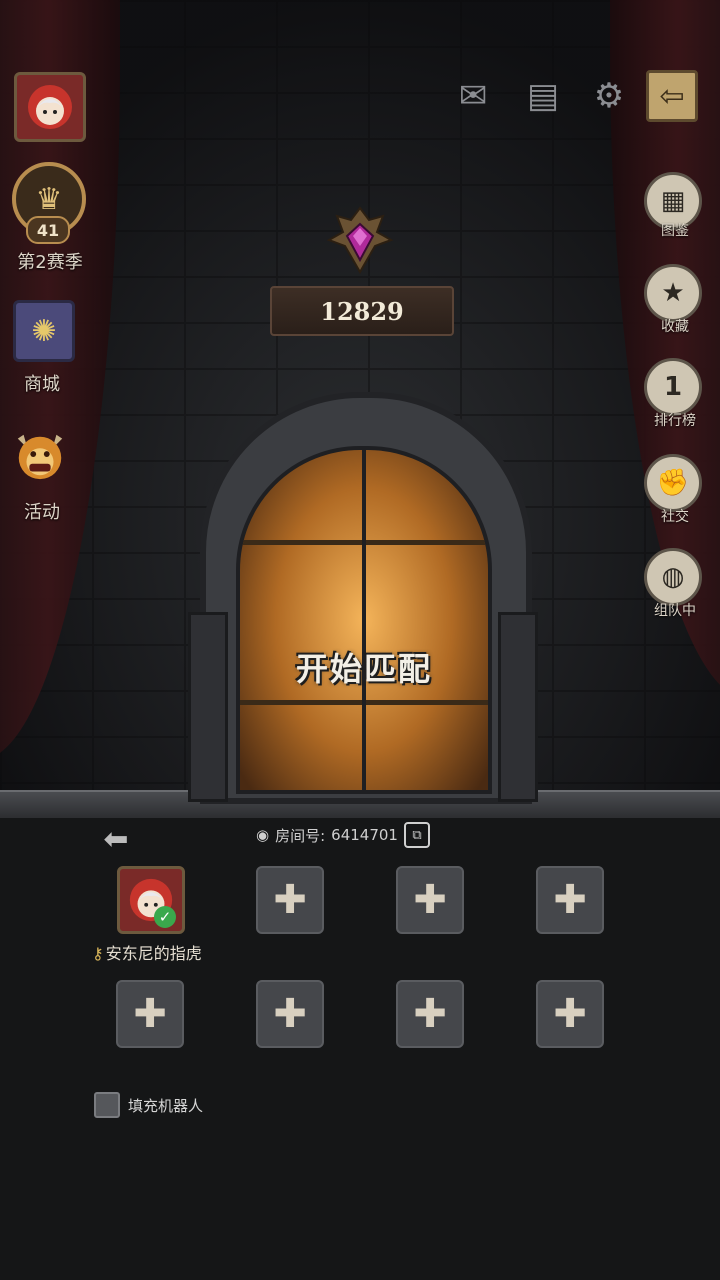 This screenshot has width=720, height=1280. Describe the element at coordinates (675, 231) in the screenshot. I see `codex-label: 图鉴` at that location.